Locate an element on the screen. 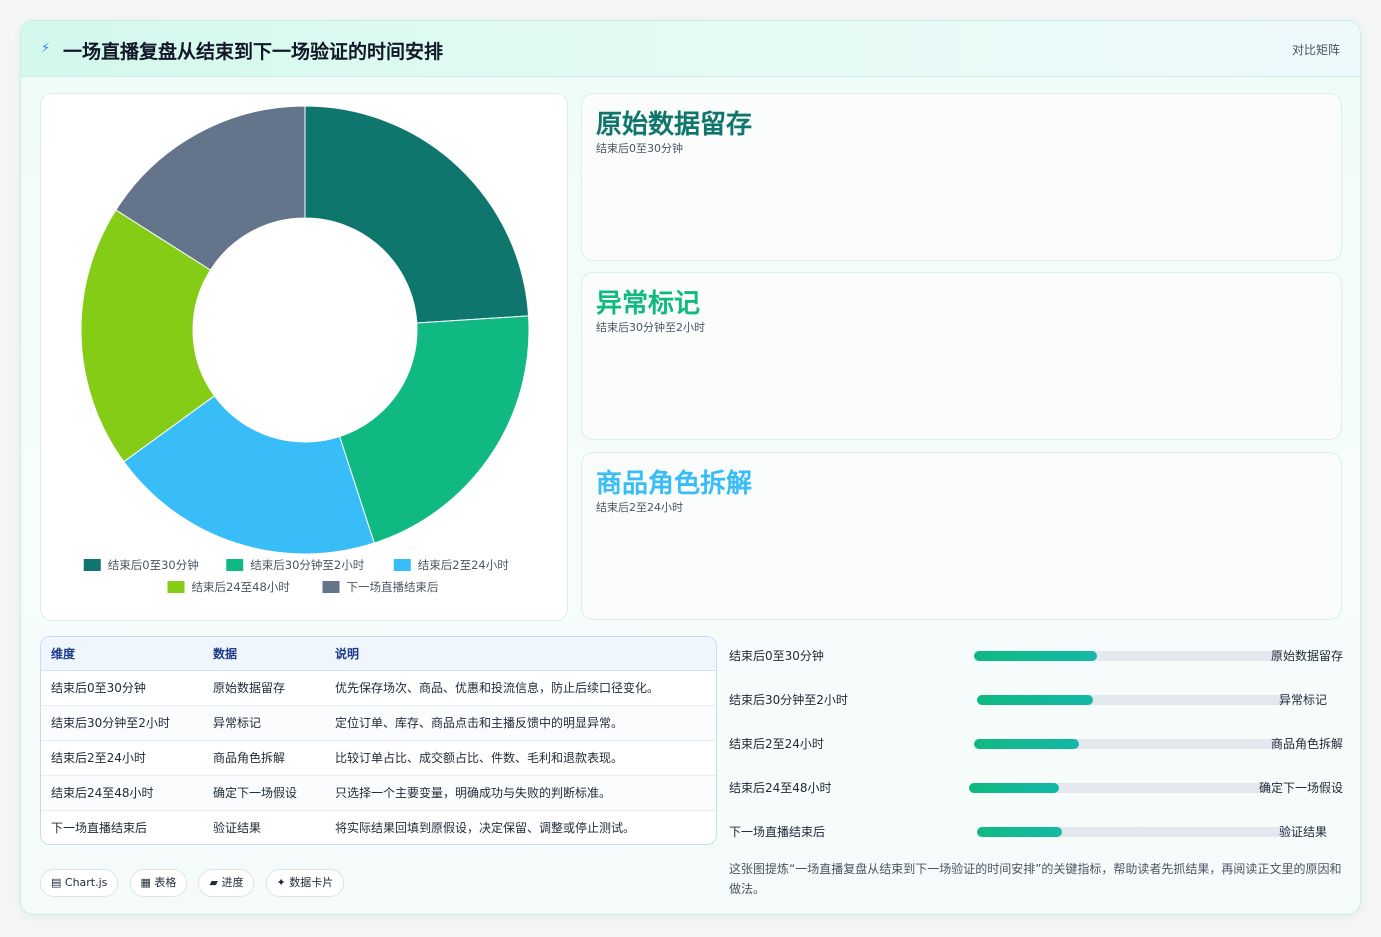 The image size is (1381, 937). progress-row: 结束后2至24小时 商品角色拆解 is located at coordinates (1036, 749).